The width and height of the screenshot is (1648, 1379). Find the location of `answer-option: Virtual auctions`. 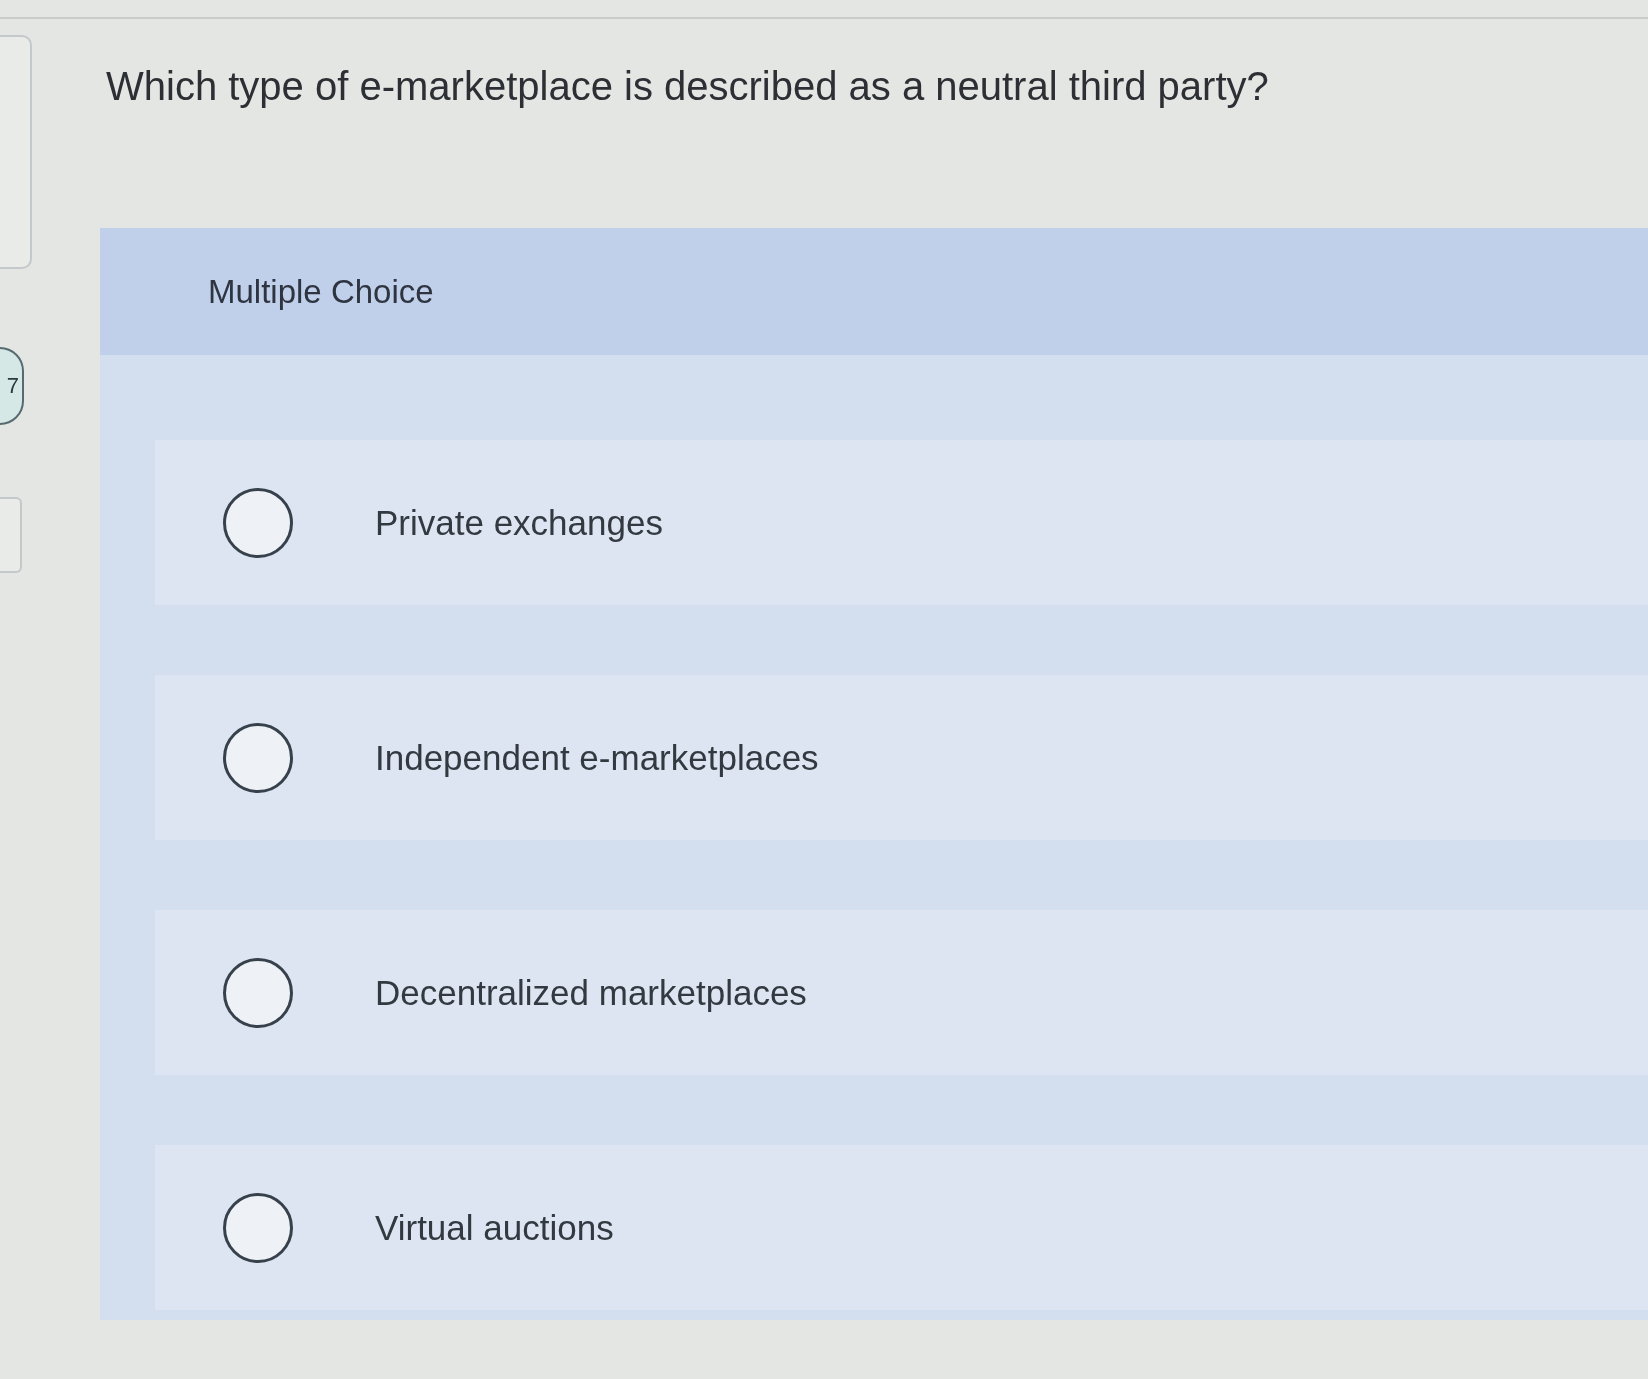

answer-option: Virtual auctions is located at coordinates (901, 1227).